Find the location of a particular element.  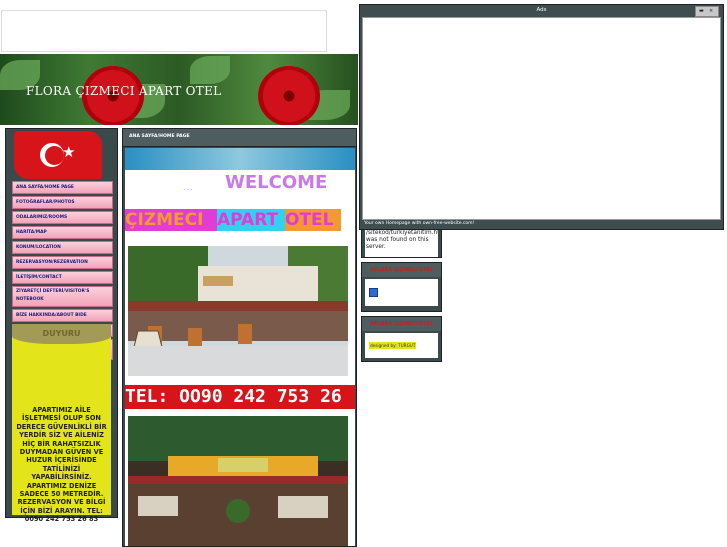

top-empty-box is located at coordinates (164, 31).